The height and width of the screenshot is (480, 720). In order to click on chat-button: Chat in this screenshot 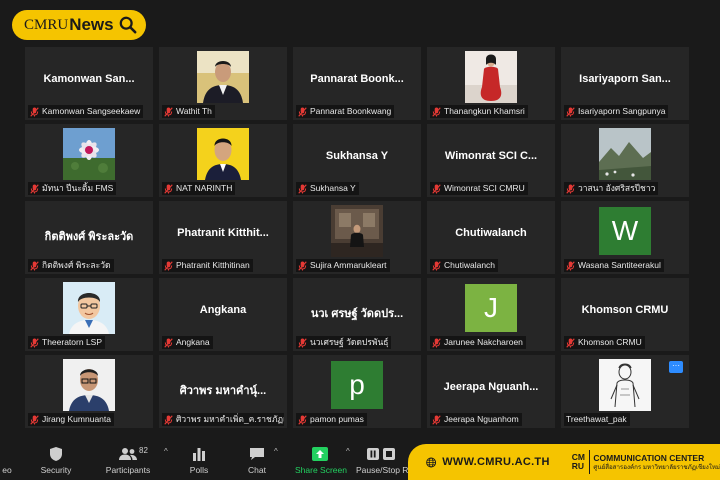, I will do `click(257, 462)`.